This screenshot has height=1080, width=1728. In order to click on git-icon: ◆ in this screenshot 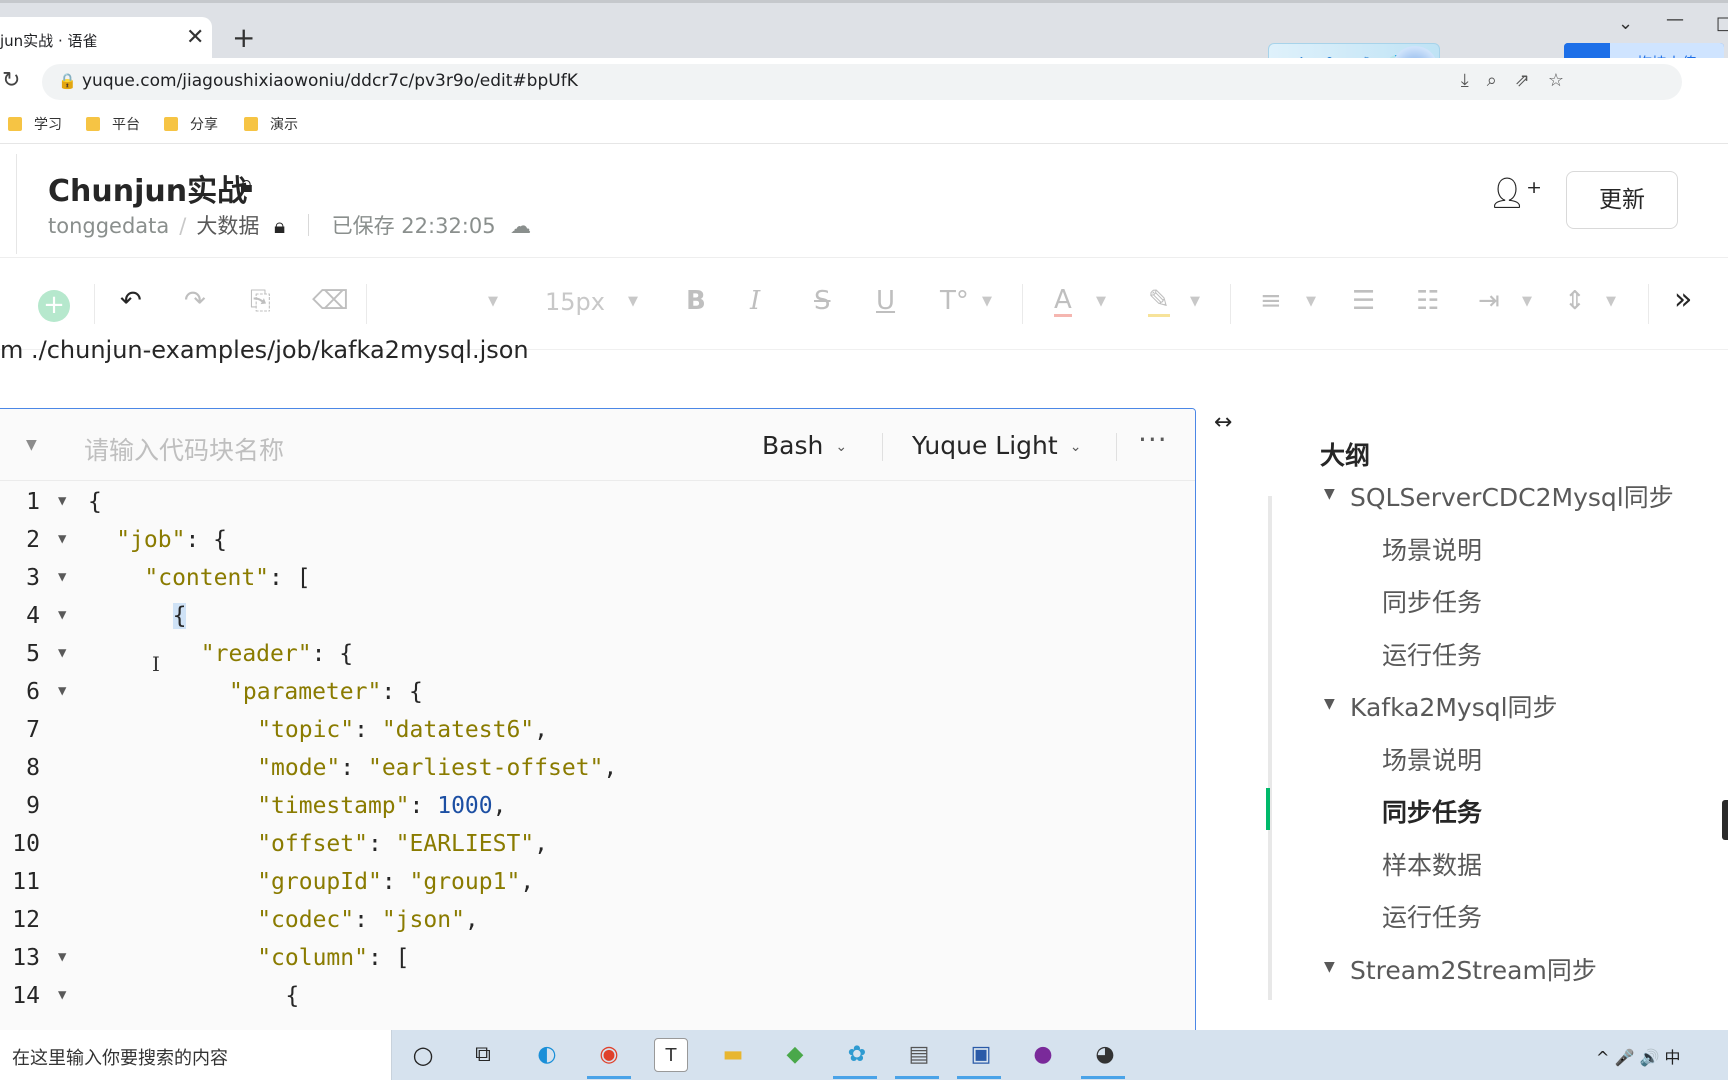, I will do `click(795, 1055)`.